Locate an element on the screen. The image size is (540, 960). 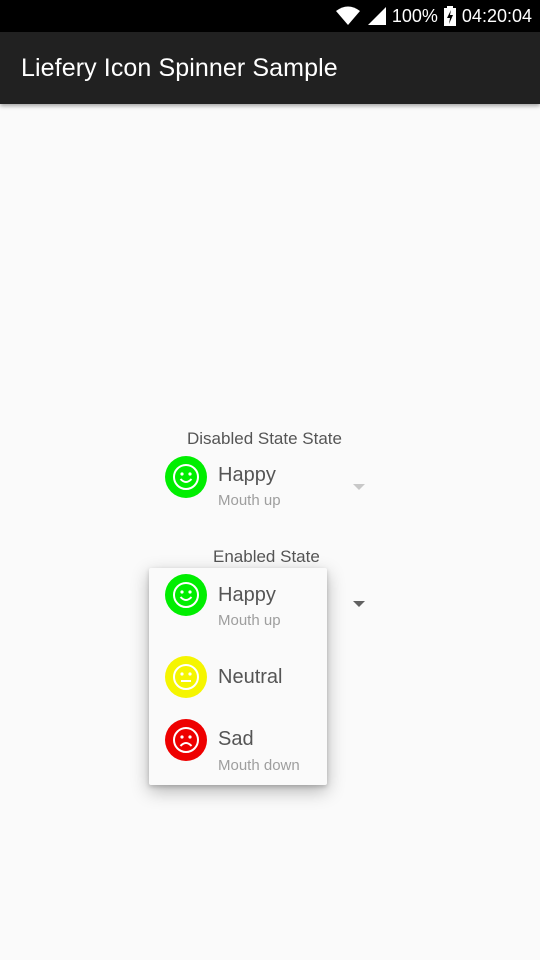
battery-percentage: 100% is located at coordinates (414, 15).